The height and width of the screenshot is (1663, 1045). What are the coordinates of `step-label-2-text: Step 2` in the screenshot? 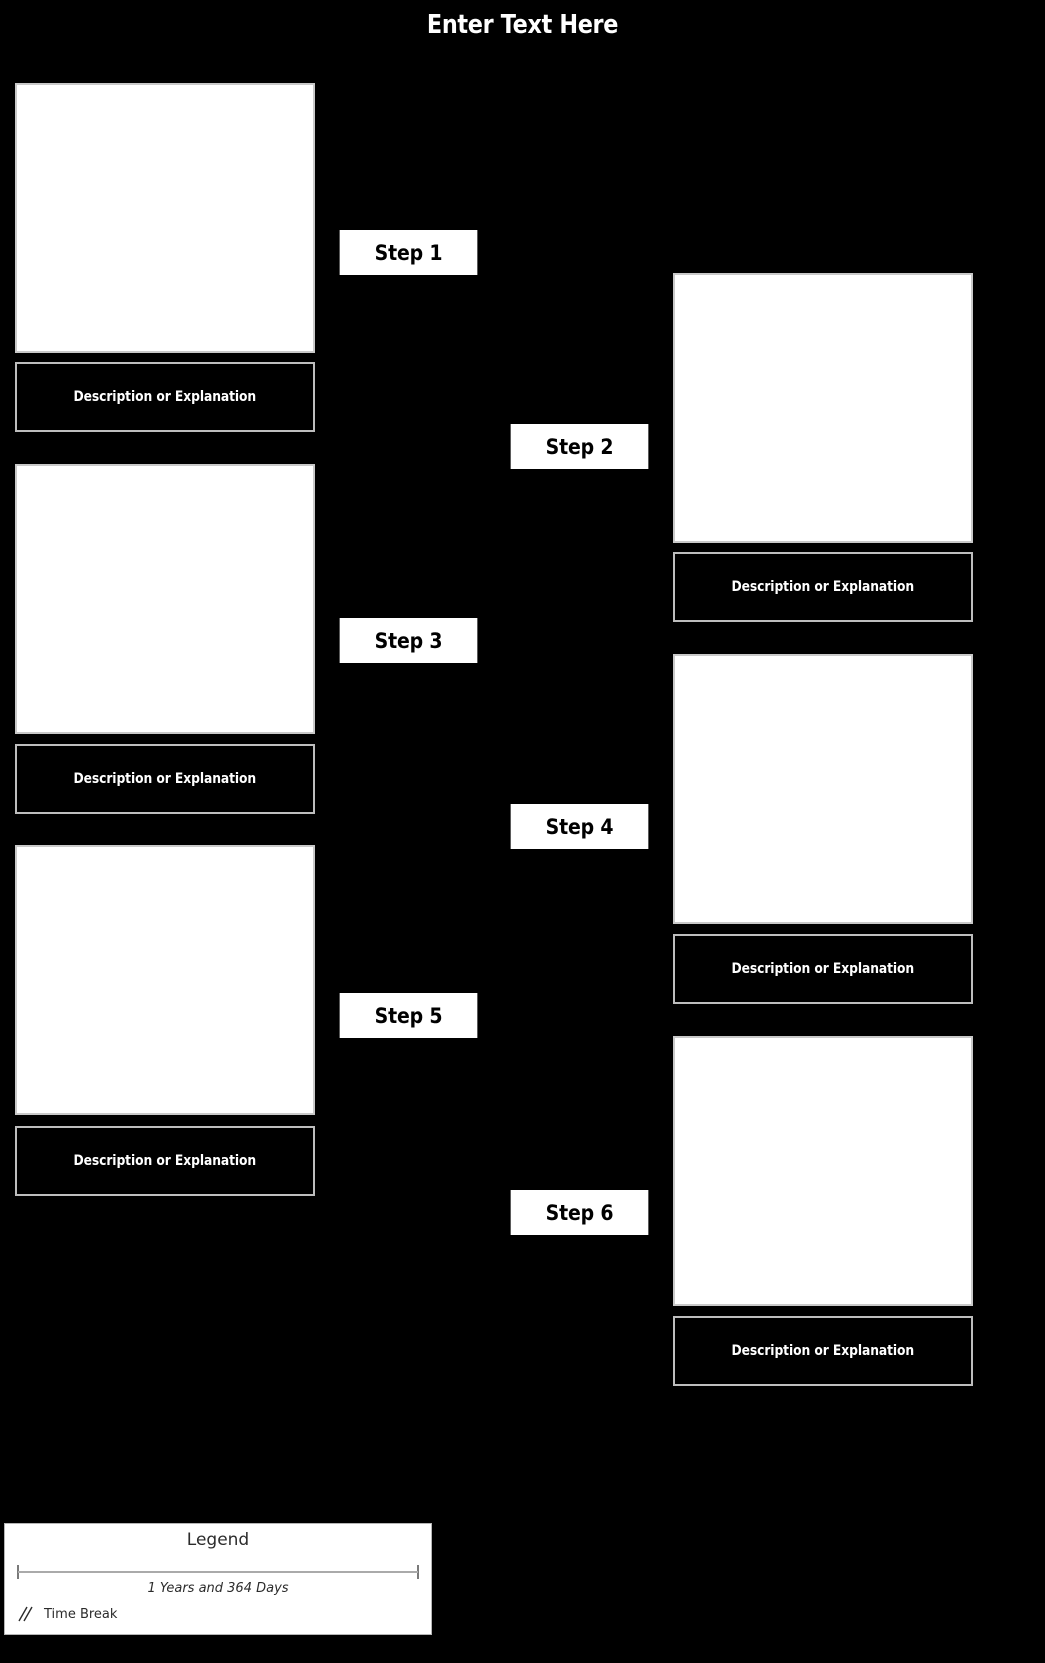 It's located at (579, 446).